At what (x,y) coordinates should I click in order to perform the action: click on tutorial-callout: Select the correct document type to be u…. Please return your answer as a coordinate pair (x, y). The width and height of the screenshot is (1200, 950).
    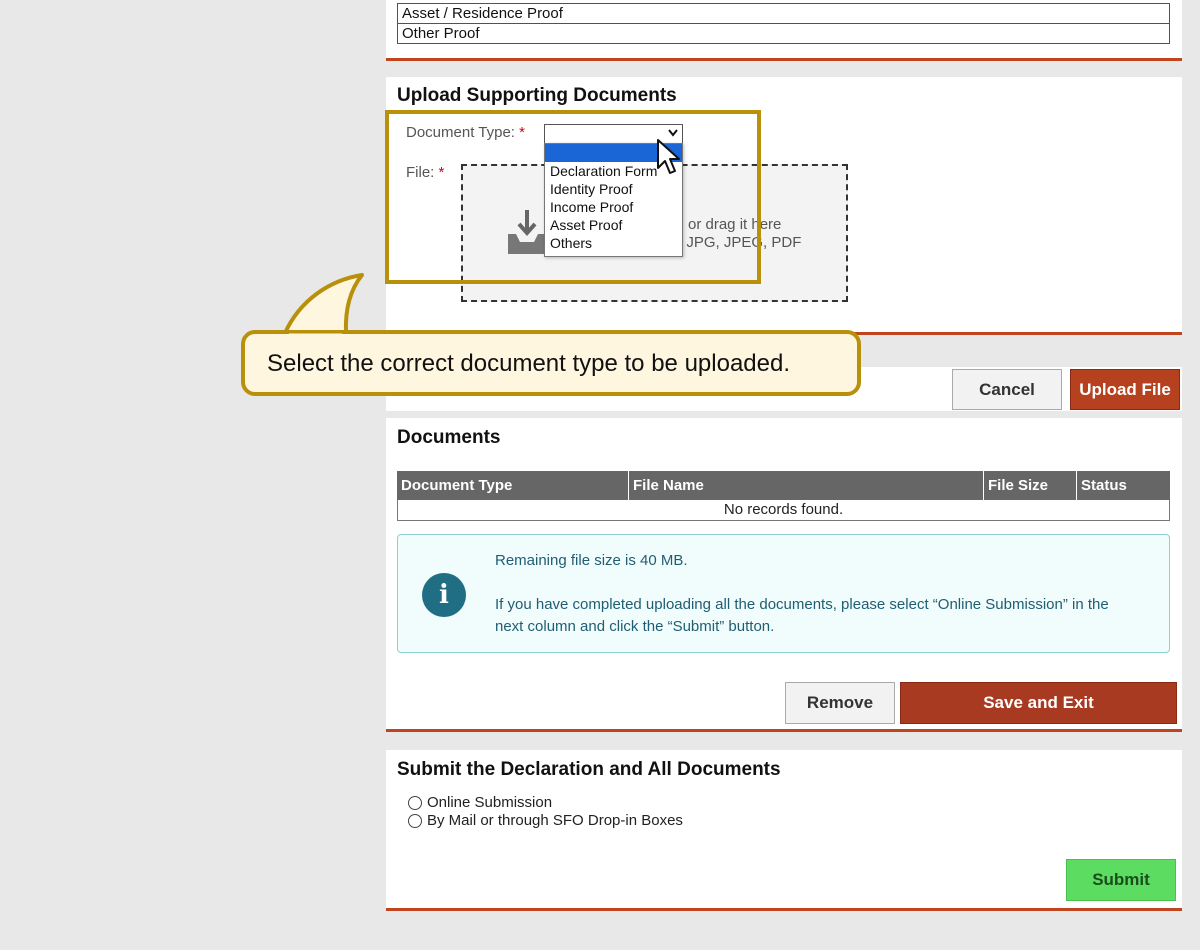
    Looking at the image, I should click on (551, 363).